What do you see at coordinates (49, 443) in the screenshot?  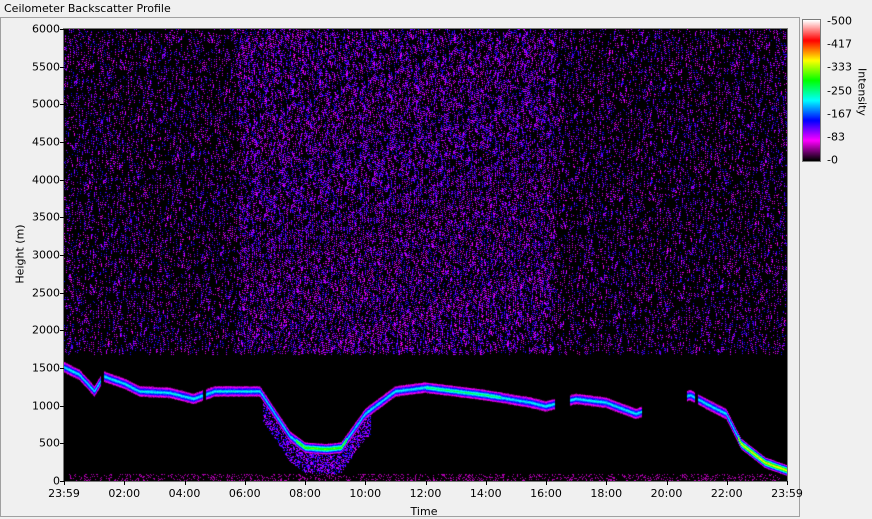 I see `y-tick-label: 500` at bounding box center [49, 443].